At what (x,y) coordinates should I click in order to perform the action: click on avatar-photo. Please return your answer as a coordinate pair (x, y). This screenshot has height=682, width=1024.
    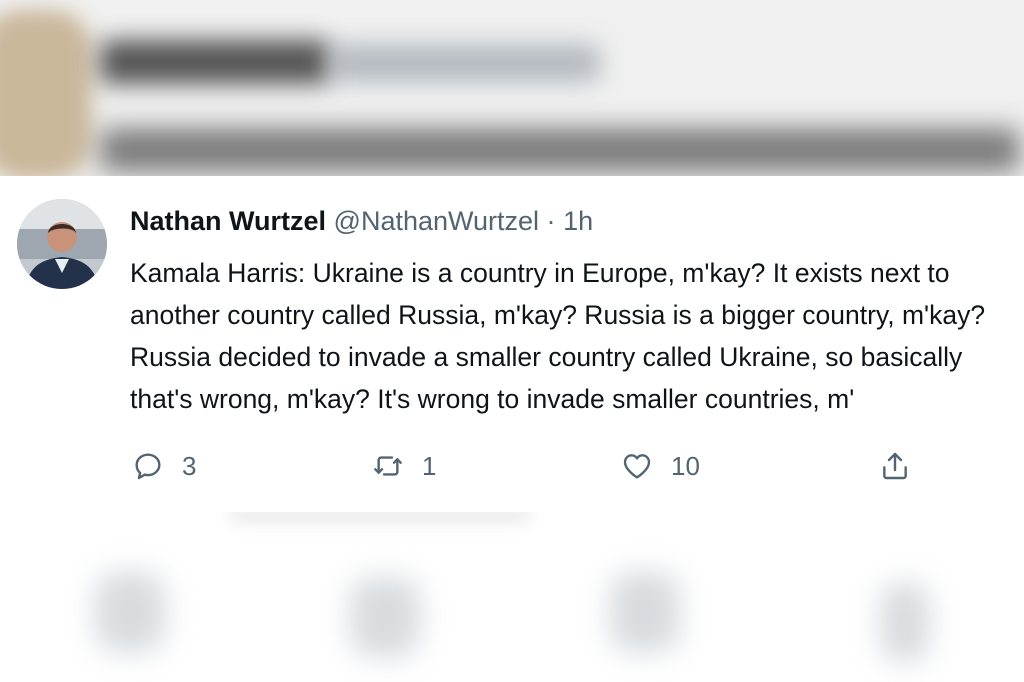
    Looking at the image, I should click on (62, 244).